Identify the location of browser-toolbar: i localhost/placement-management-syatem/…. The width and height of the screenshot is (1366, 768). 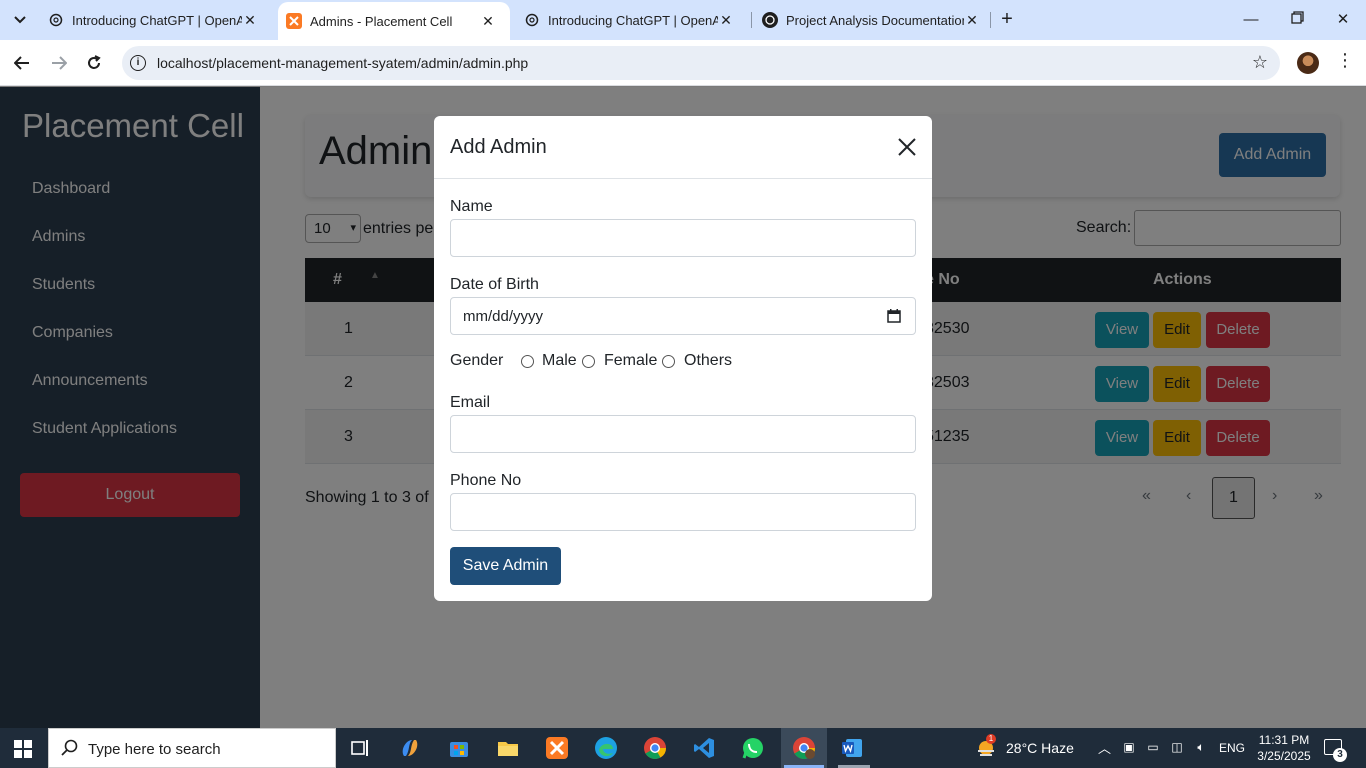
(683, 63).